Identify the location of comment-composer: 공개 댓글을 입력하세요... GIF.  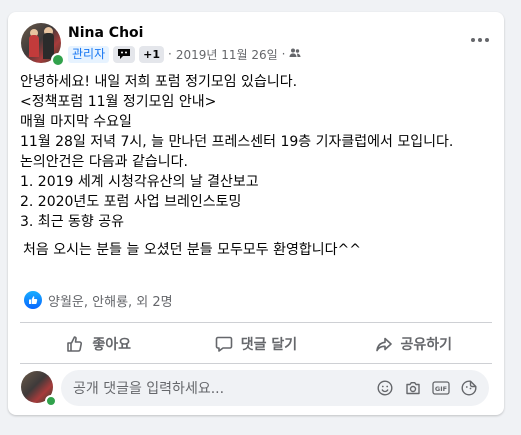
(256, 388).